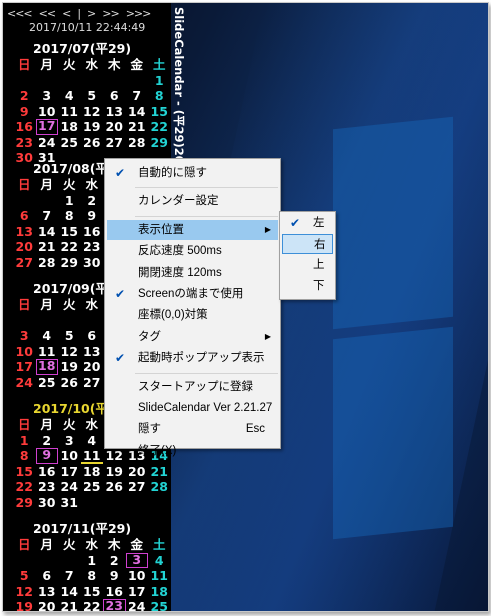 Image resolution: width=491 pixels, height=616 pixels. What do you see at coordinates (192, 251) in the screenshot?
I see `context-menu-item: 反応速度 500ms` at bounding box center [192, 251].